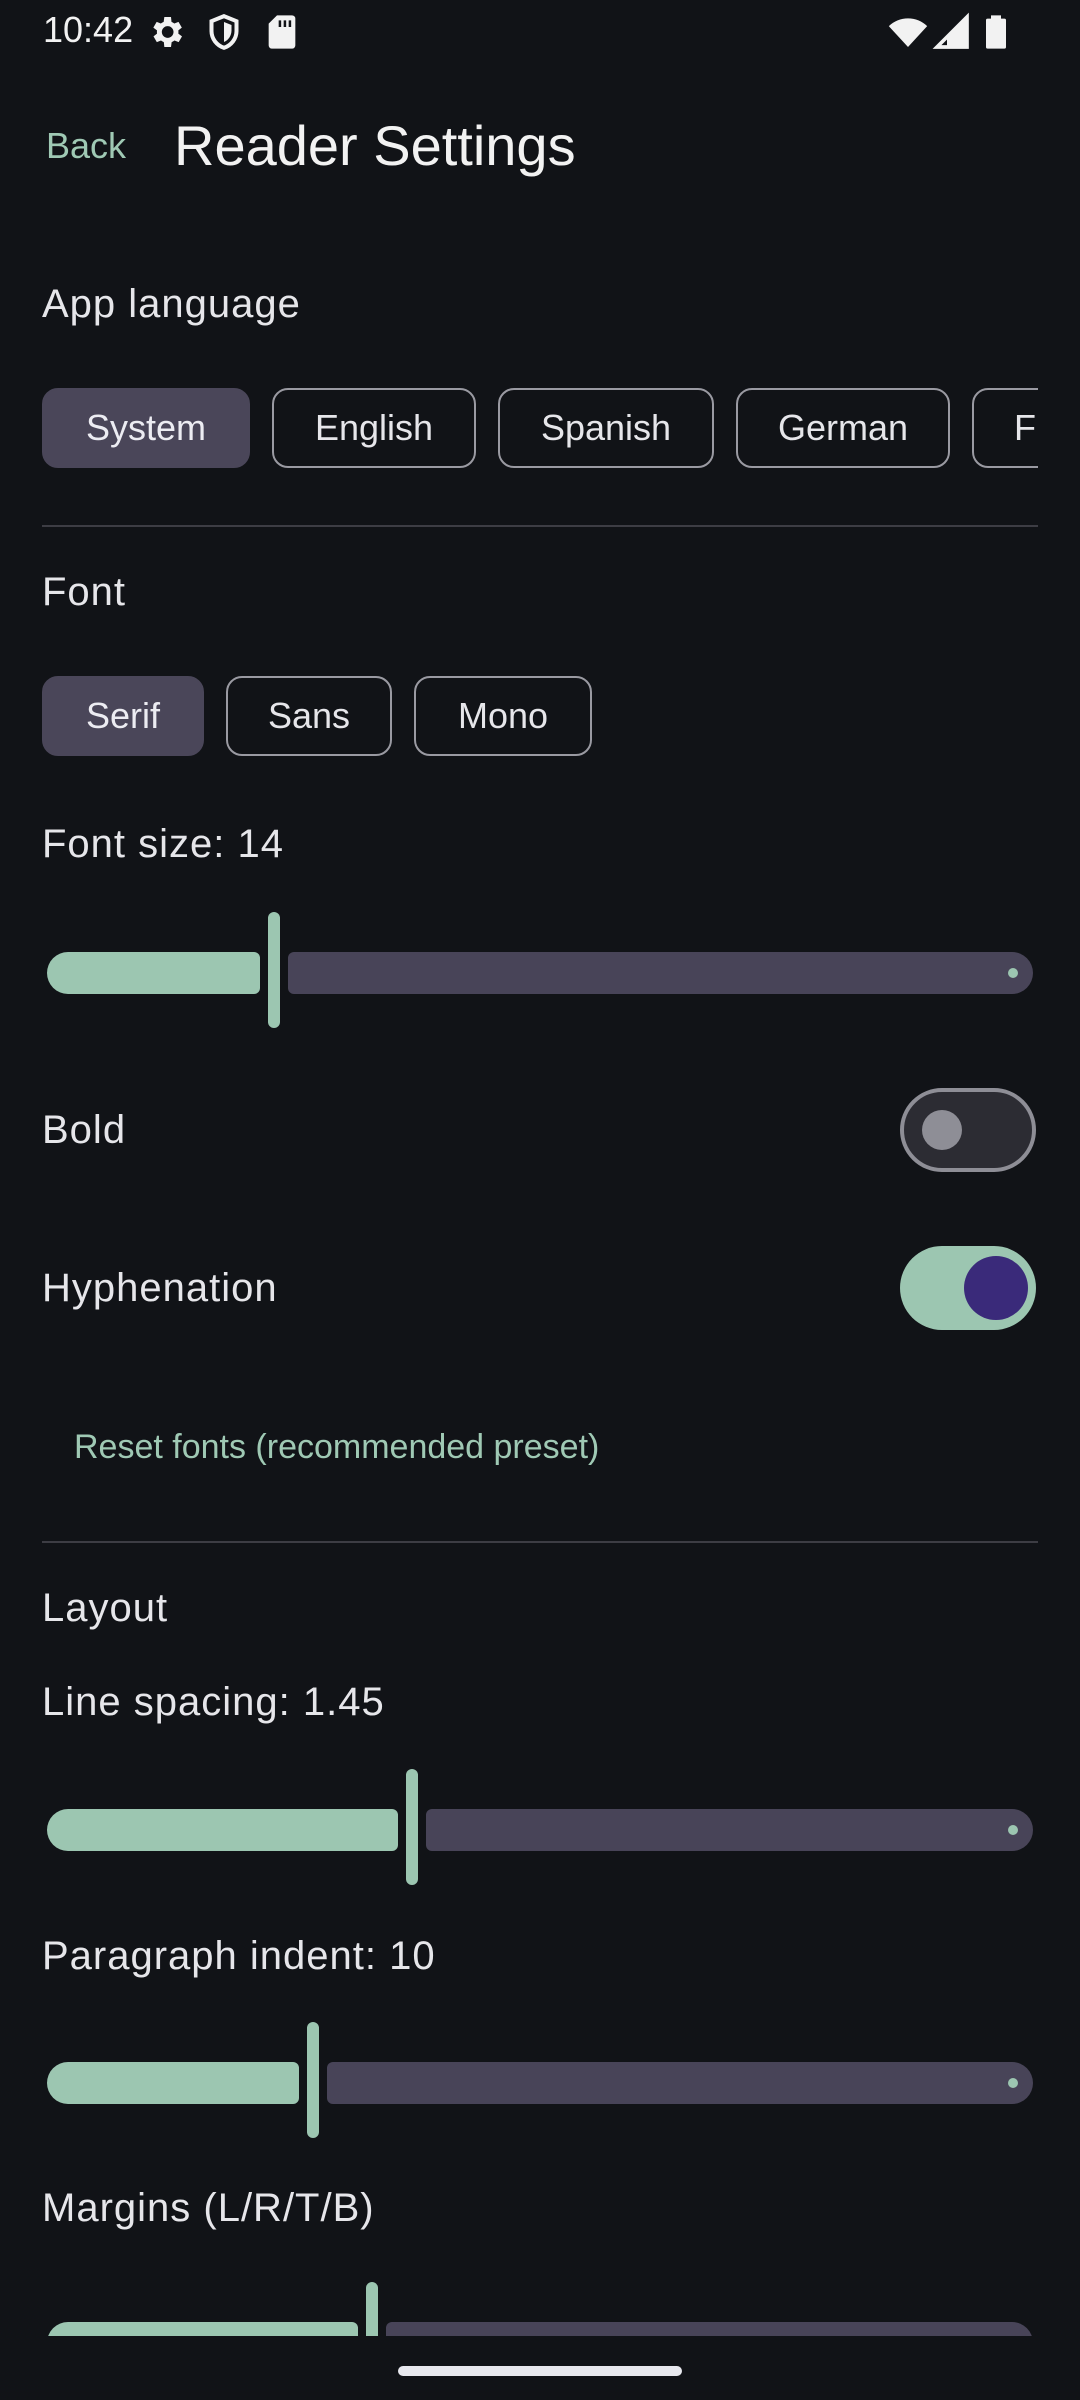 The image size is (1080, 2400). I want to click on line-spacing-slider, so click(540, 1824).